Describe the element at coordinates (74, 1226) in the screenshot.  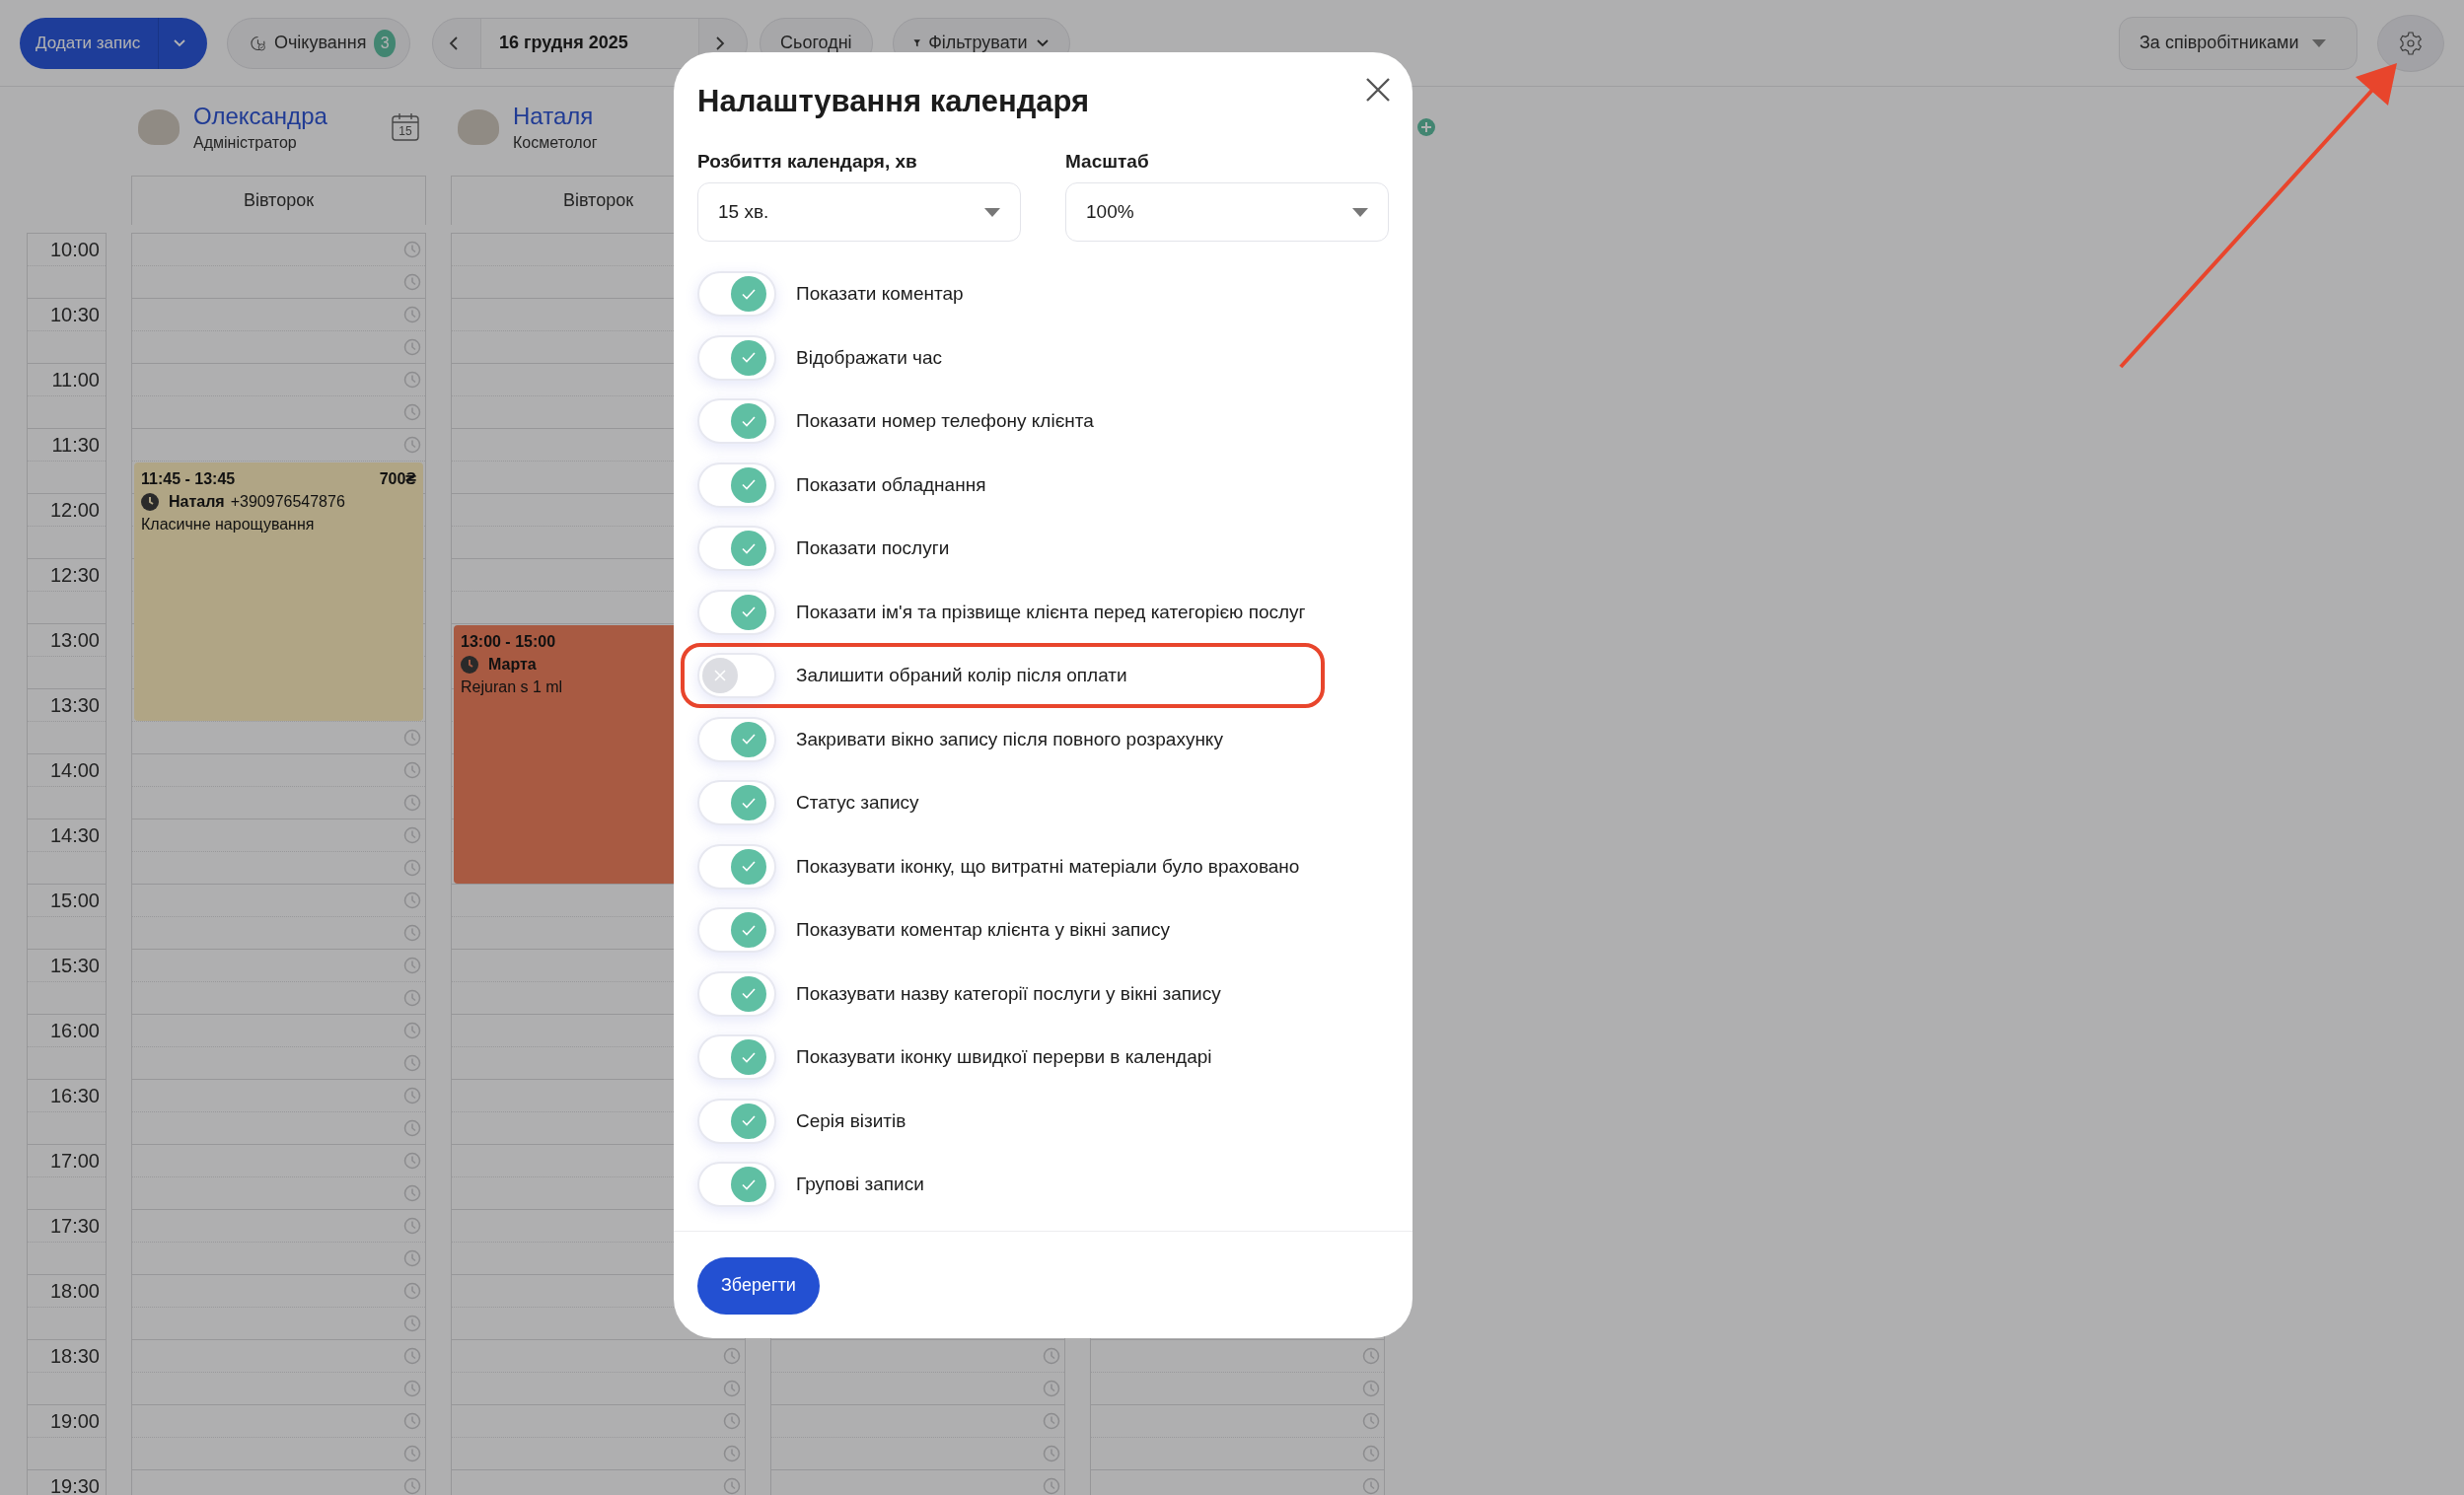
I see `time-label: 17:30` at that location.